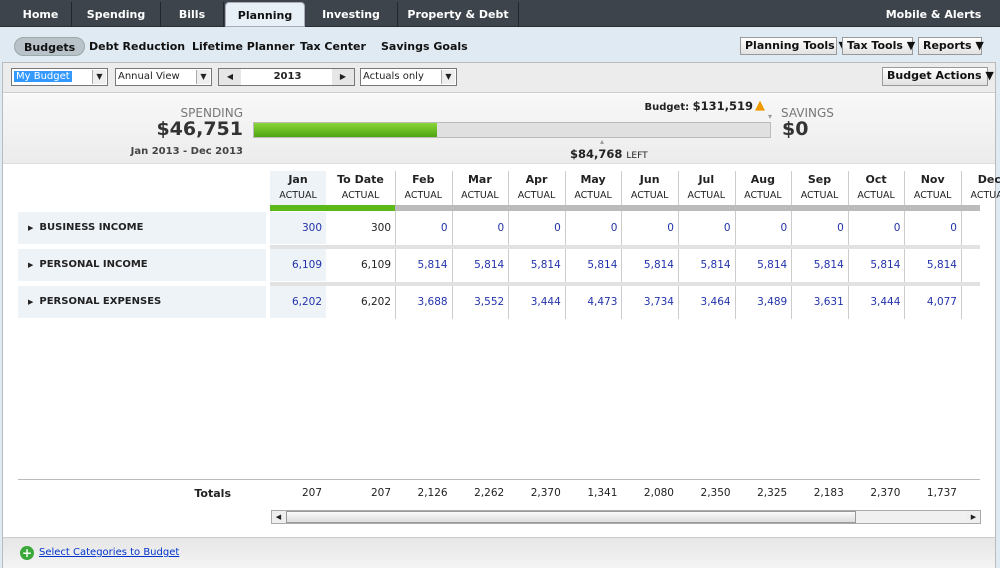 The image size is (1000, 568). What do you see at coordinates (536, 179) in the screenshot?
I see `column-month: Apr` at bounding box center [536, 179].